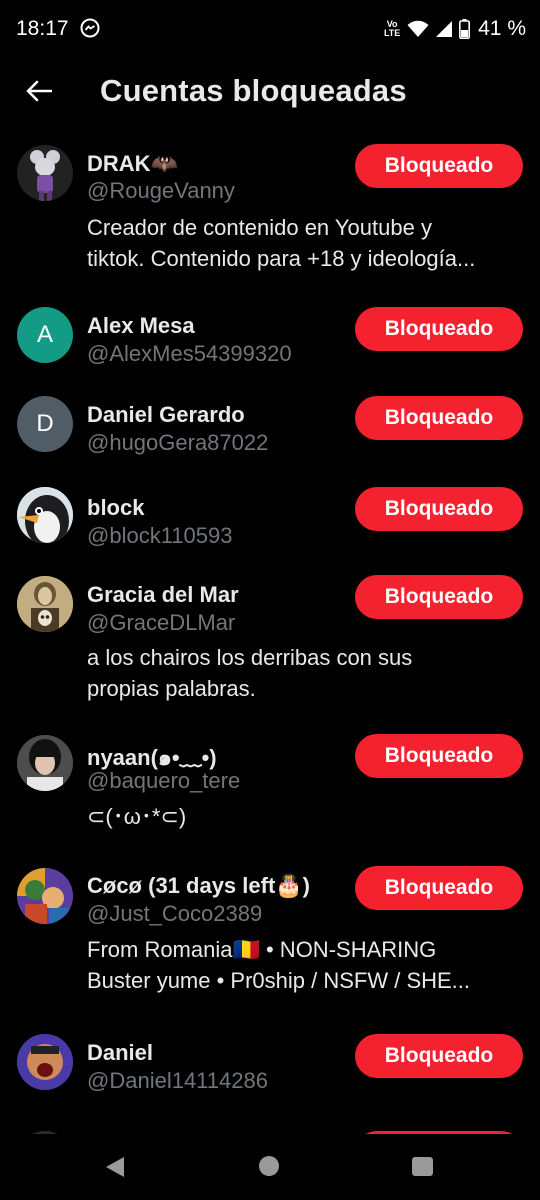 This screenshot has width=540, height=1200. Describe the element at coordinates (178, 442) in the screenshot. I see `username-handle: @hugoGera87022` at that location.